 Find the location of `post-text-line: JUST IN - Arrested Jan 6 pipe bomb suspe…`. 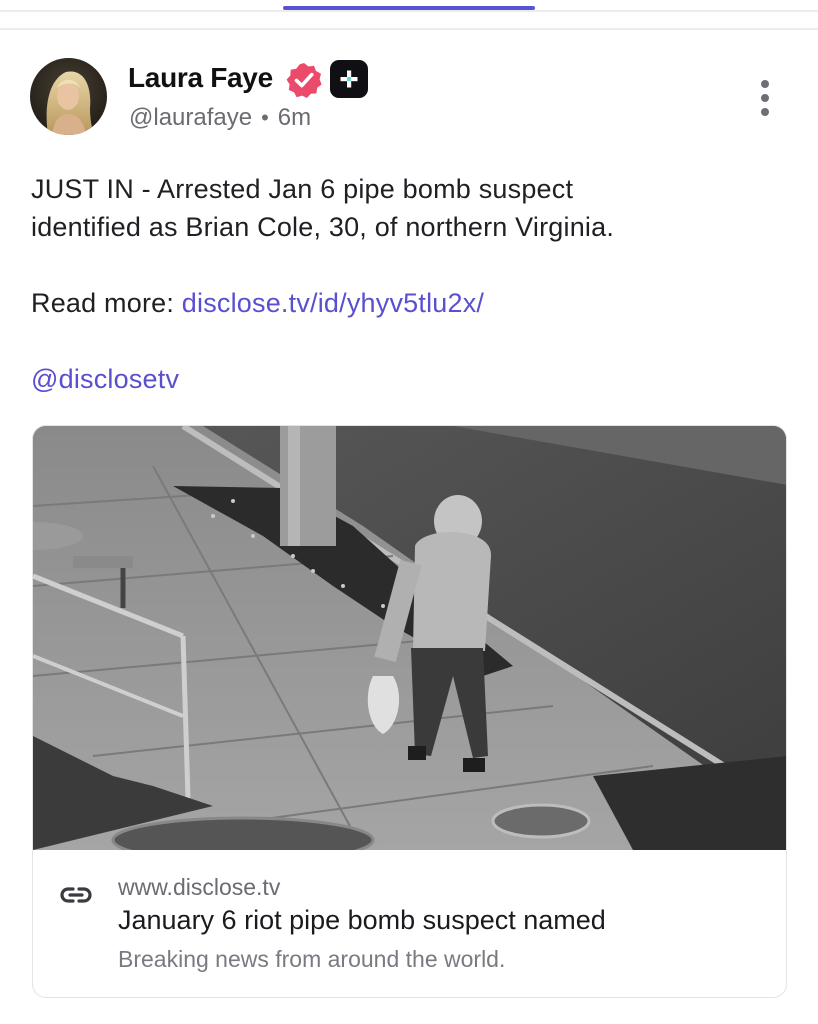

post-text-line: JUST IN - Arrested Jan 6 pipe bomb suspe… is located at coordinates (302, 189).